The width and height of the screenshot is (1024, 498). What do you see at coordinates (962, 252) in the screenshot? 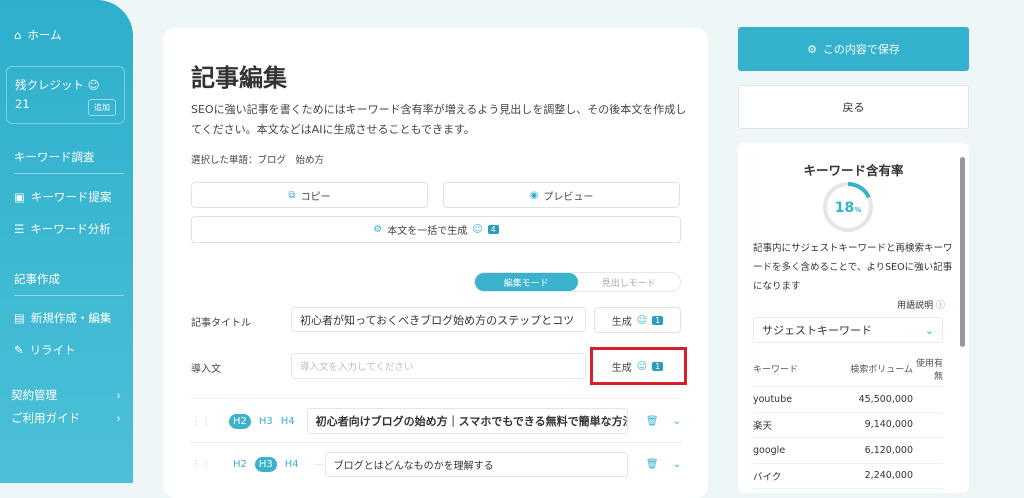
I see `scrollbar` at bounding box center [962, 252].